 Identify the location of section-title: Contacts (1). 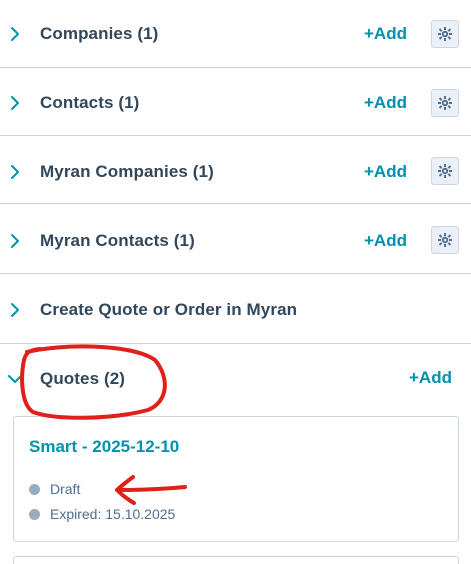
(89, 103).